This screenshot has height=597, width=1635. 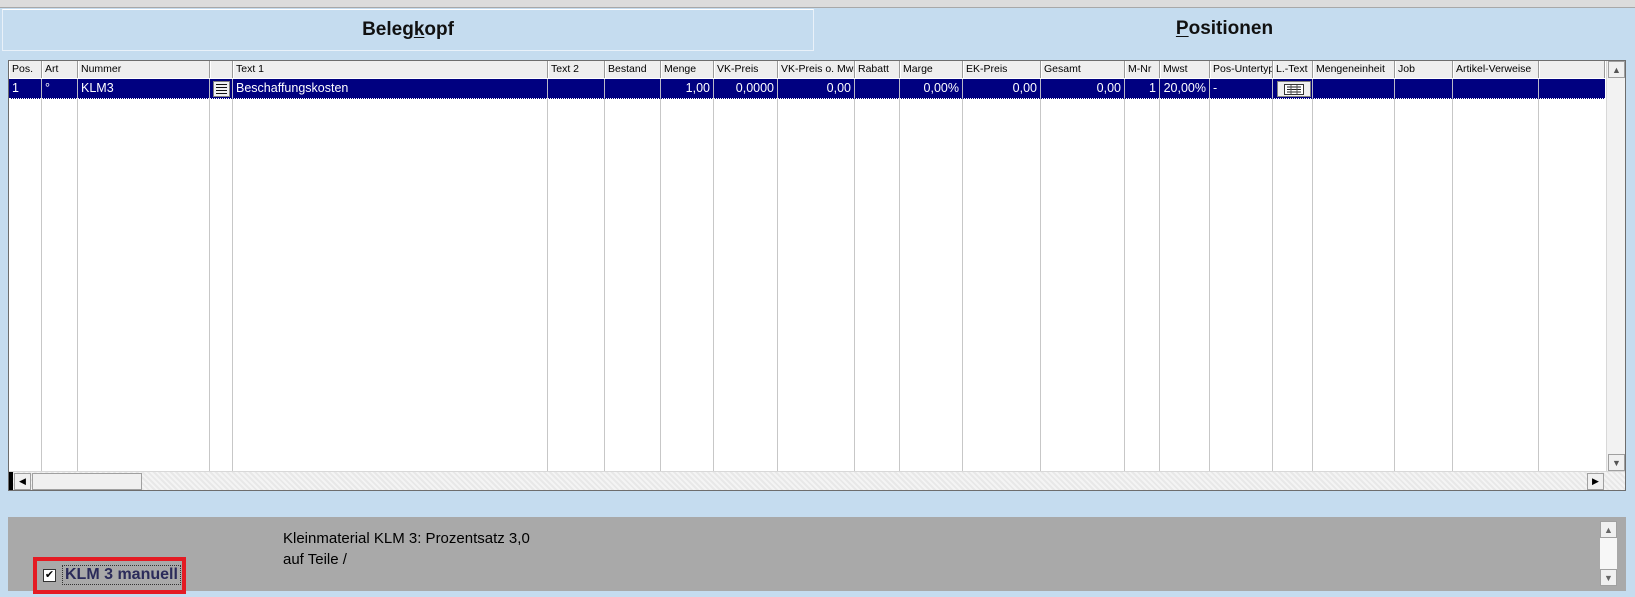 What do you see at coordinates (49, 575) in the screenshot?
I see `klm-manual-checkbox: ✔` at bounding box center [49, 575].